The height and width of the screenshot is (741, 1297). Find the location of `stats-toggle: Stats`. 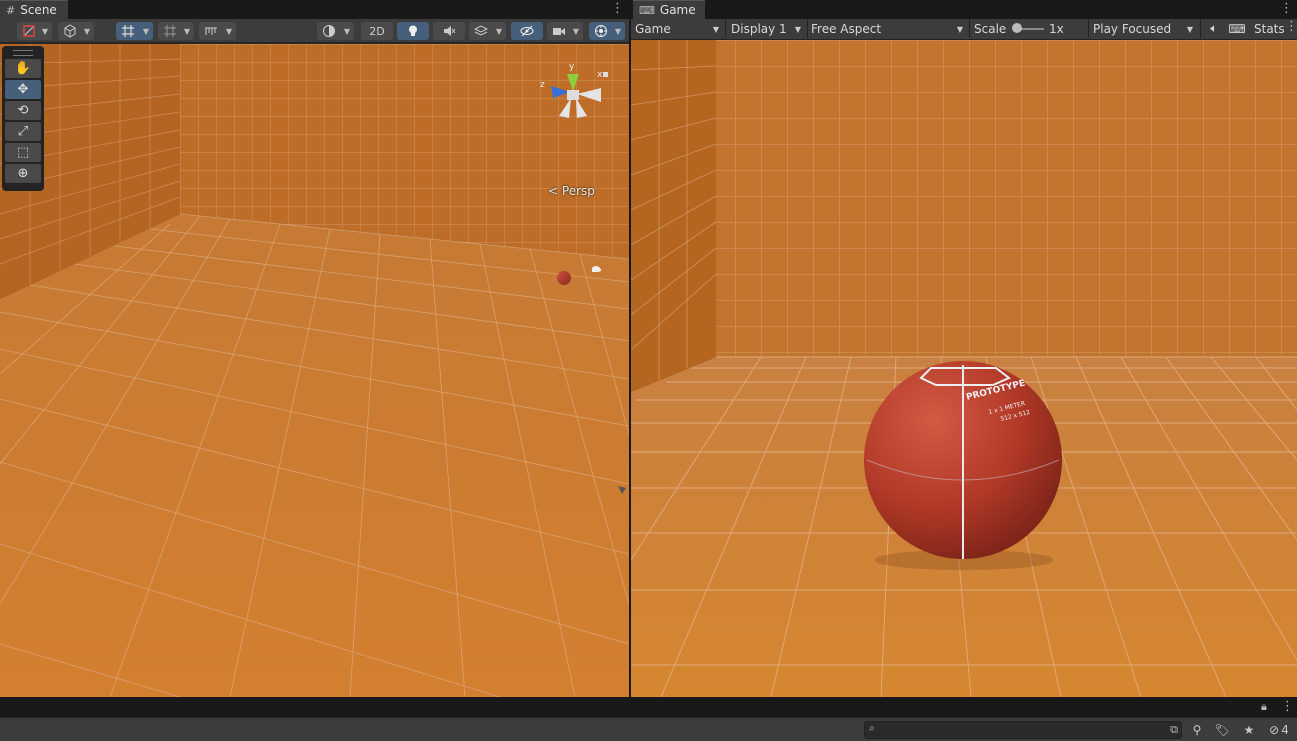

stats-toggle: Stats is located at coordinates (1271, 28).